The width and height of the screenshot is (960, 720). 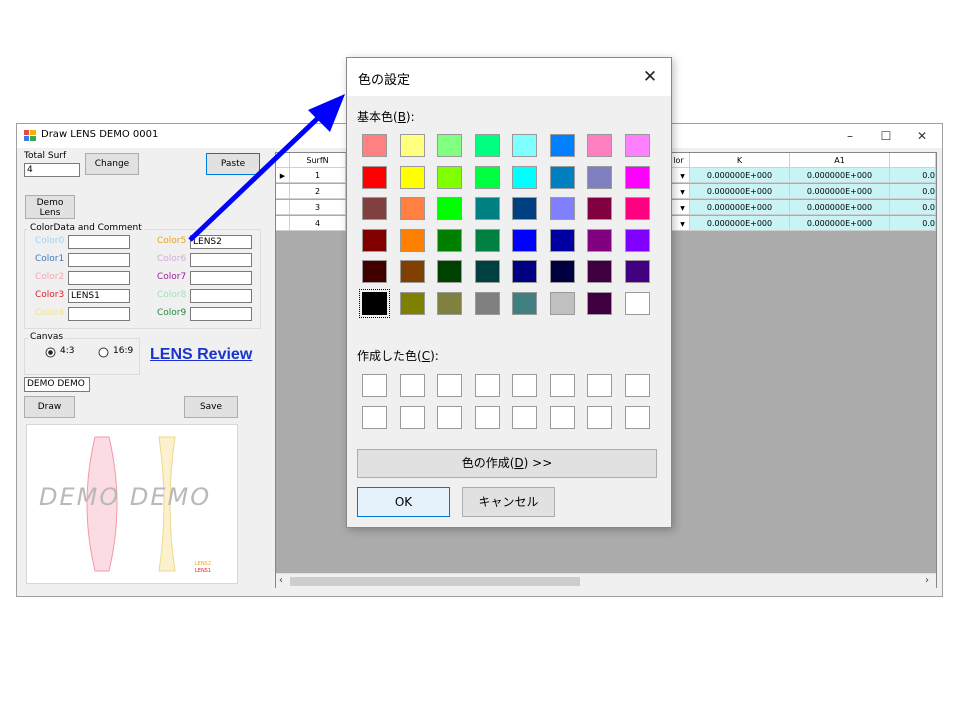 I want to click on dialog-close-button: ✕, so click(x=650, y=77).